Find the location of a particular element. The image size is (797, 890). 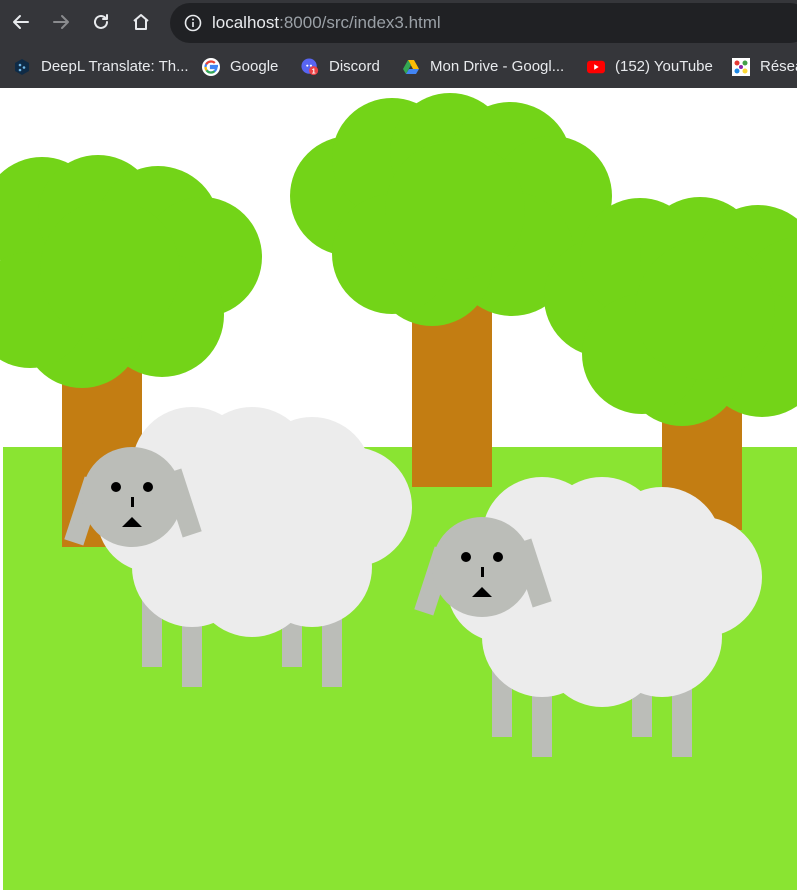

deepl-icon is located at coordinates (22, 67).